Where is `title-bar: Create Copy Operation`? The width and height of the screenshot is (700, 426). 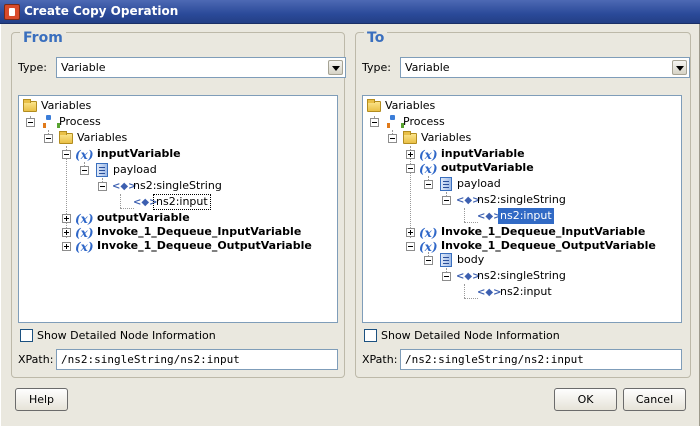
title-bar: Create Copy Operation is located at coordinates (350, 12).